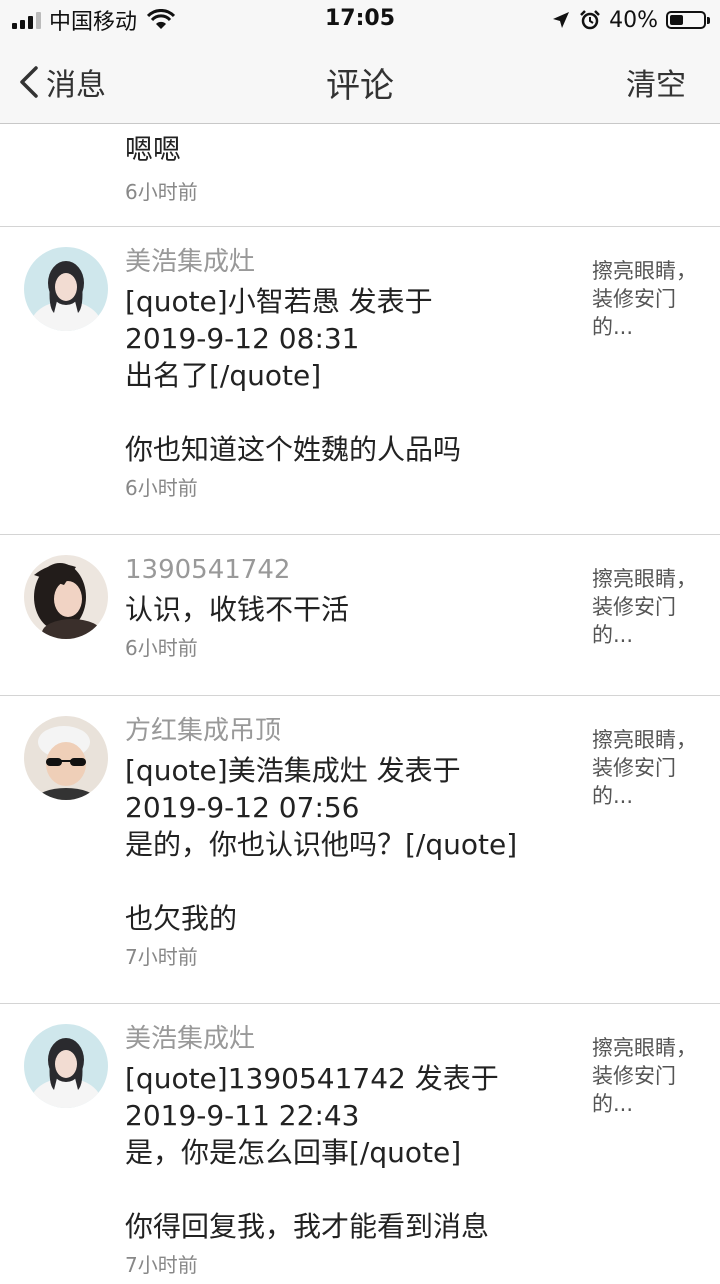 This screenshot has height=1284, width=720. I want to click on comment-content: 1390541742 认识，收钱不干活 6小时前, so click(347, 607).